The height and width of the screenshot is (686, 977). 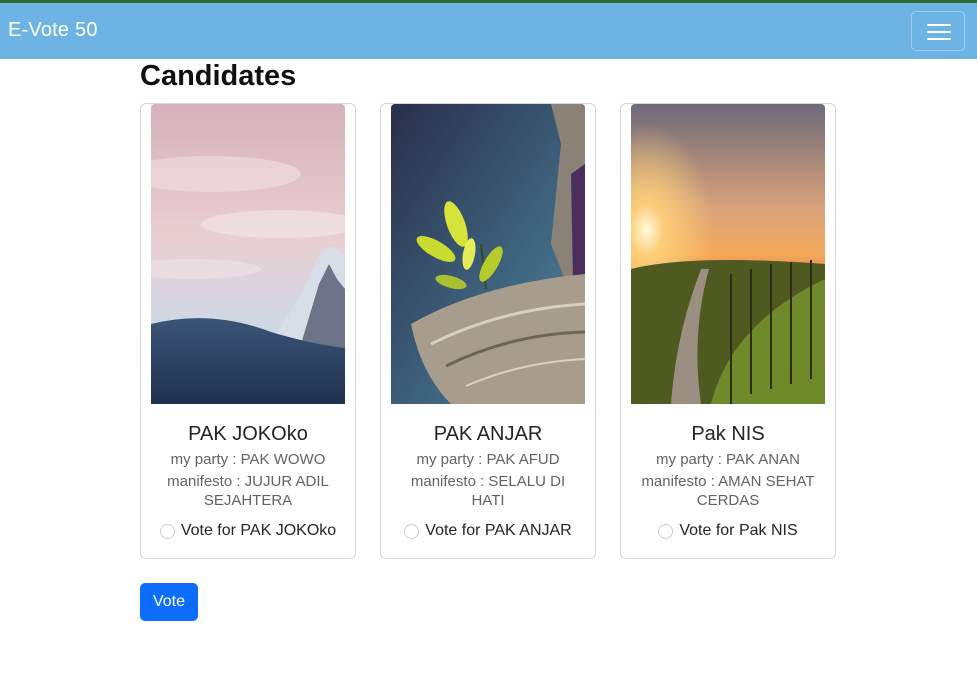 What do you see at coordinates (488, 31) in the screenshot?
I see `navbar: E-Vote 50` at bounding box center [488, 31].